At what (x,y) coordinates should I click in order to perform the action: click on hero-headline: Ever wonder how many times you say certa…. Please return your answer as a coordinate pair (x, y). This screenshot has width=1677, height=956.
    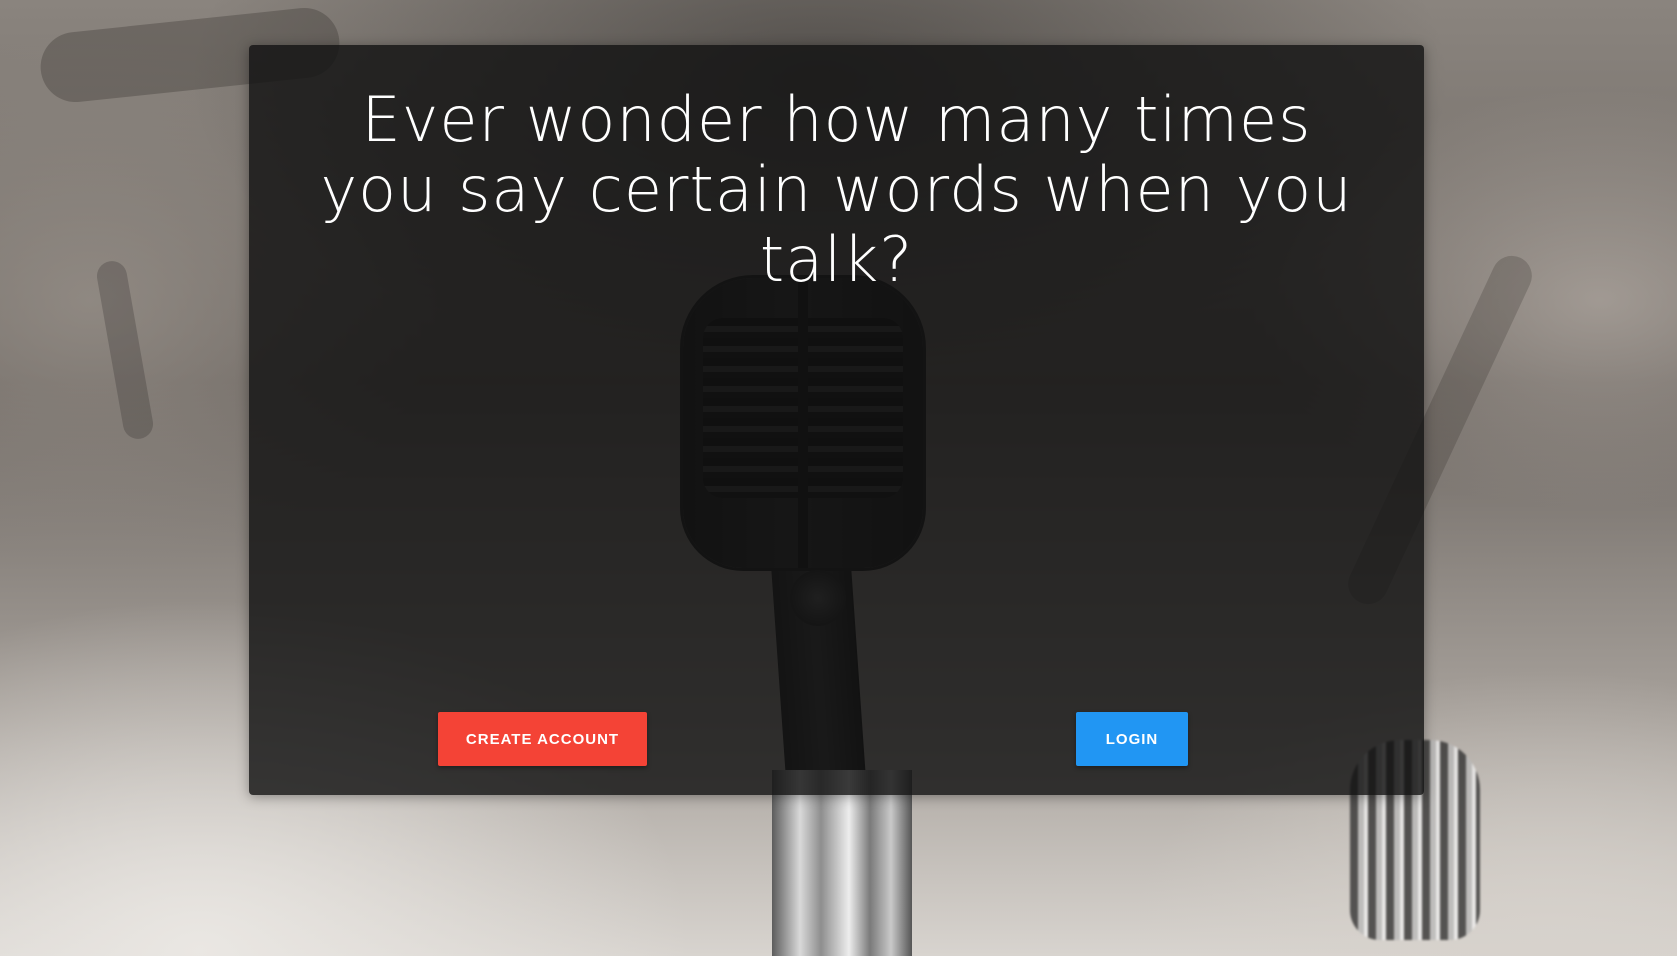
    Looking at the image, I should click on (836, 189).